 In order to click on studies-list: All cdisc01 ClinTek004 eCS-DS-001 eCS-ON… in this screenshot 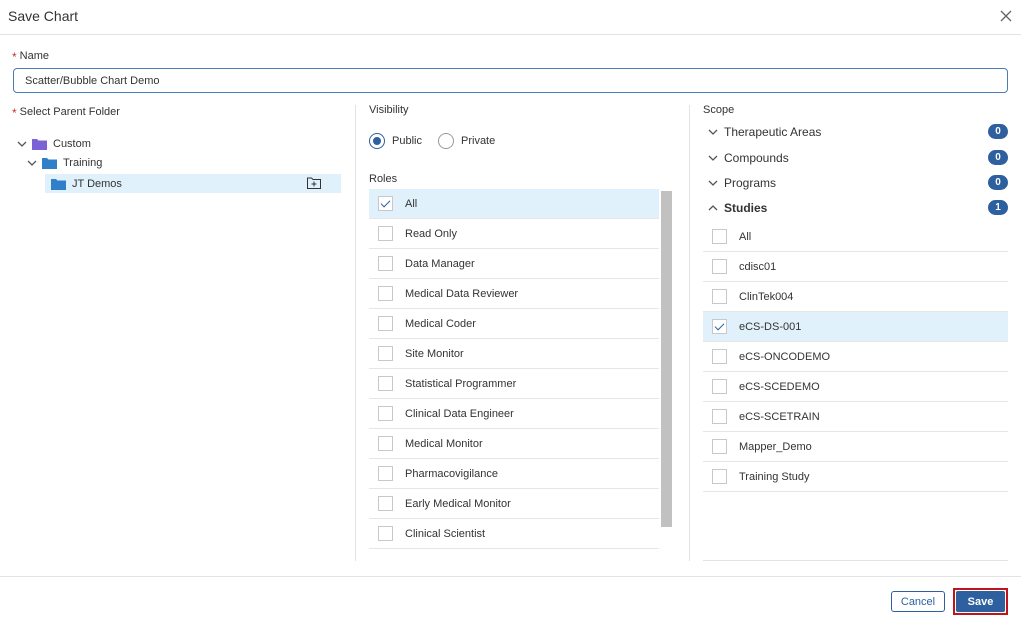, I will do `click(855, 357)`.